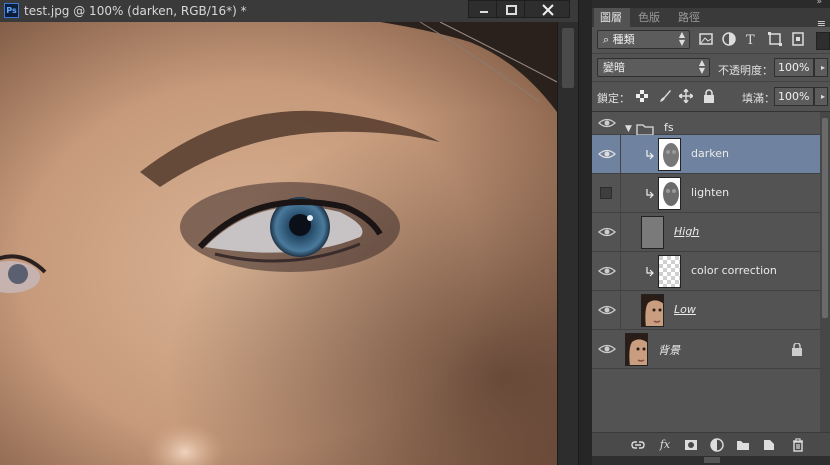 Image resolution: width=830 pixels, height=465 pixels. What do you see at coordinates (651, 17) in the screenshot?
I see `tab-channels: 色版` at bounding box center [651, 17].